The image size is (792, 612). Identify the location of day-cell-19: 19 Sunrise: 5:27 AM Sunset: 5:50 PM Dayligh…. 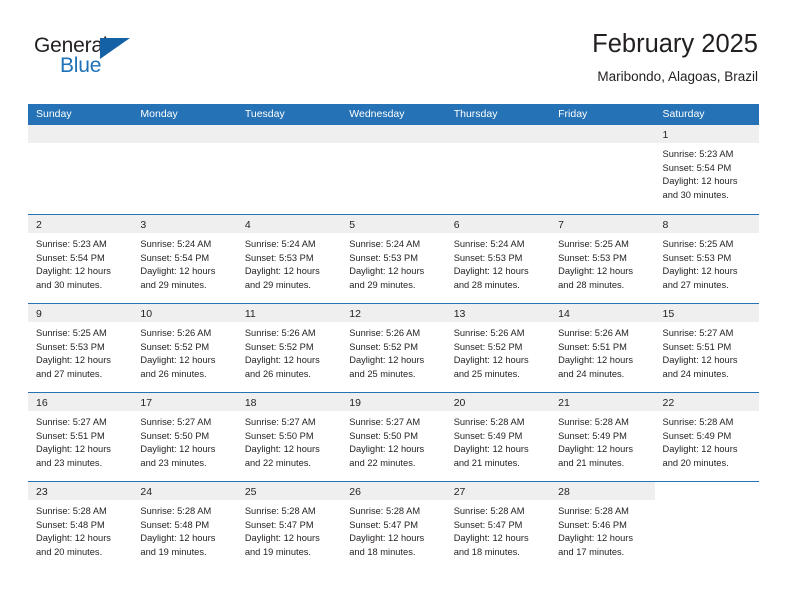
(393, 437).